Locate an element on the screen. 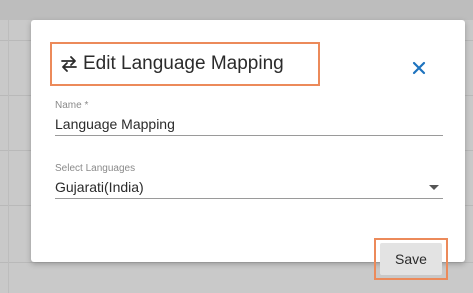 The height and width of the screenshot is (293, 473). save-button: Save is located at coordinates (411, 259).